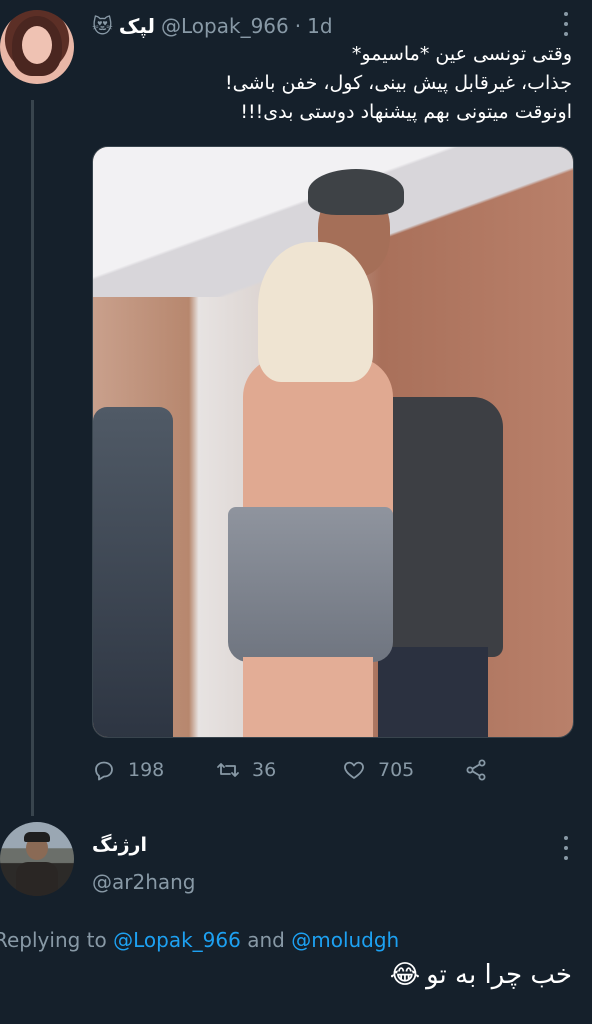  What do you see at coordinates (396, 770) in the screenshot?
I see `like-count: 705` at bounding box center [396, 770].